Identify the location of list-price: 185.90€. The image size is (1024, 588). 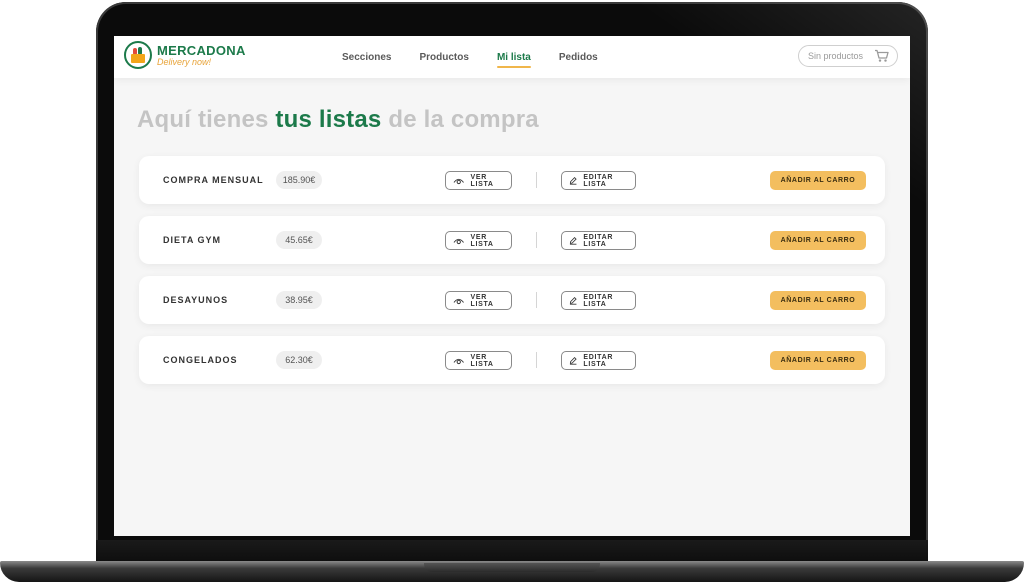
(299, 180).